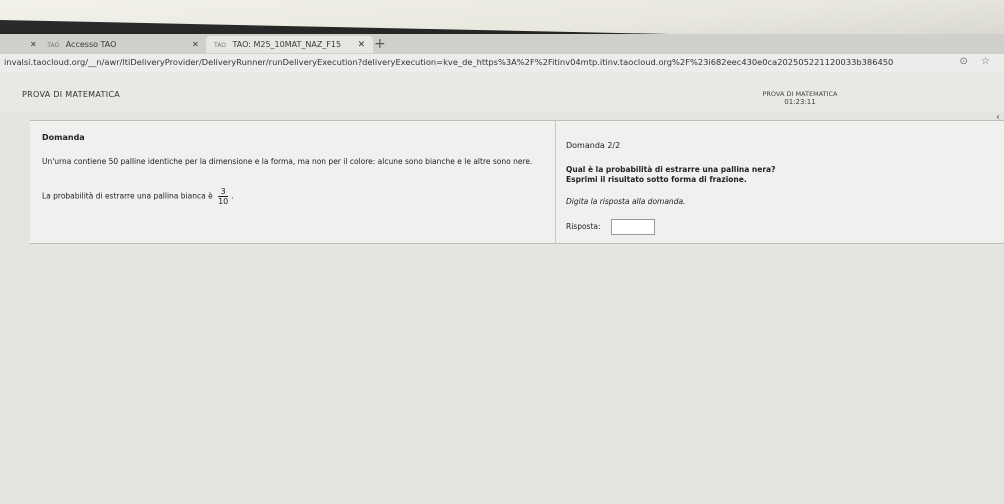 This screenshot has width=1004, height=504. What do you see at coordinates (287, 44) in the screenshot?
I see `tab-title: TAO: M25_10MAT_NAZ_F15` at bounding box center [287, 44].